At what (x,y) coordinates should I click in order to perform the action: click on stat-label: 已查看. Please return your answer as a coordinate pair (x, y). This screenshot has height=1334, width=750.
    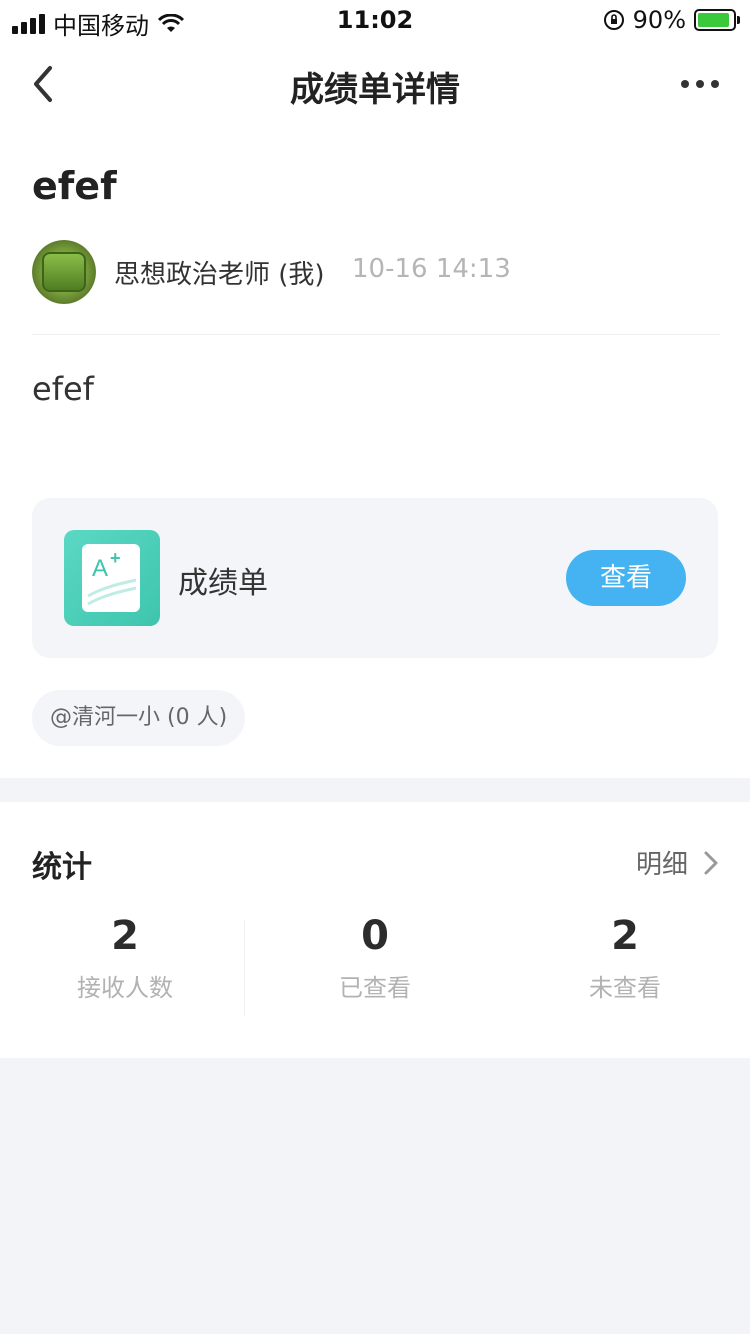
    Looking at the image, I should click on (375, 988).